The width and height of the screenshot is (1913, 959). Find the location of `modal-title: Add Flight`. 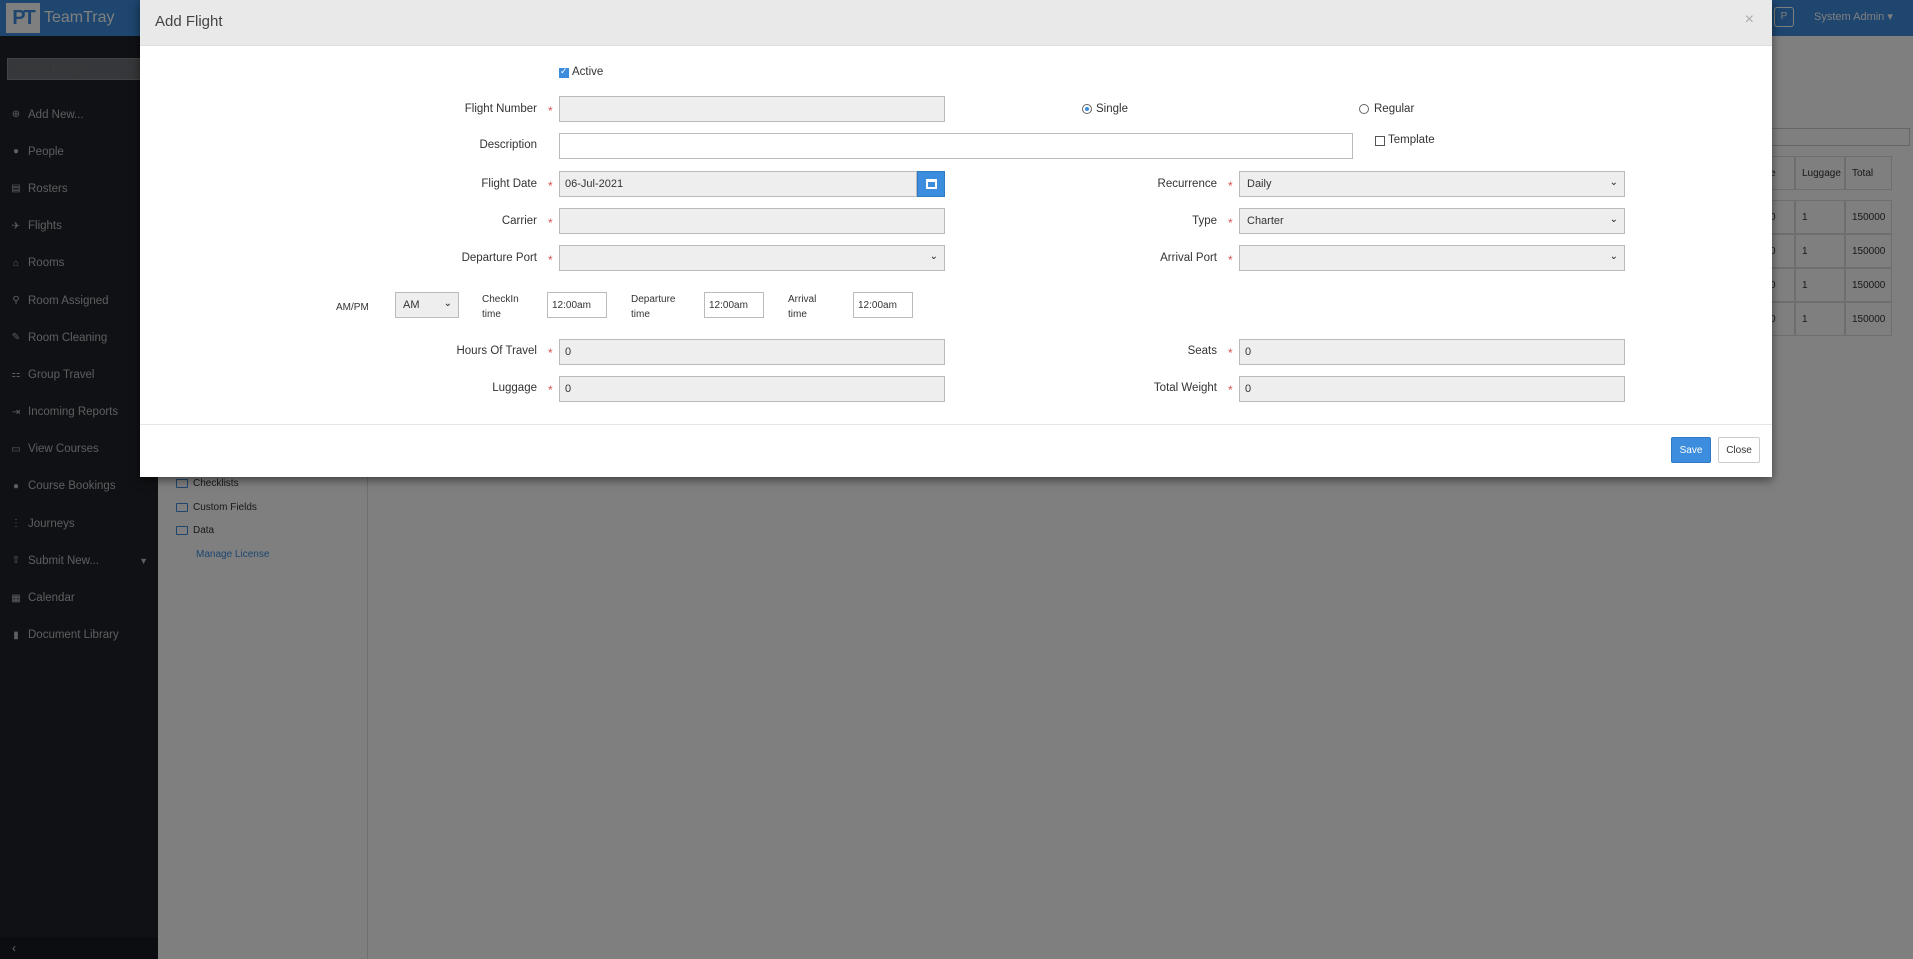

modal-title: Add Flight is located at coordinates (189, 21).